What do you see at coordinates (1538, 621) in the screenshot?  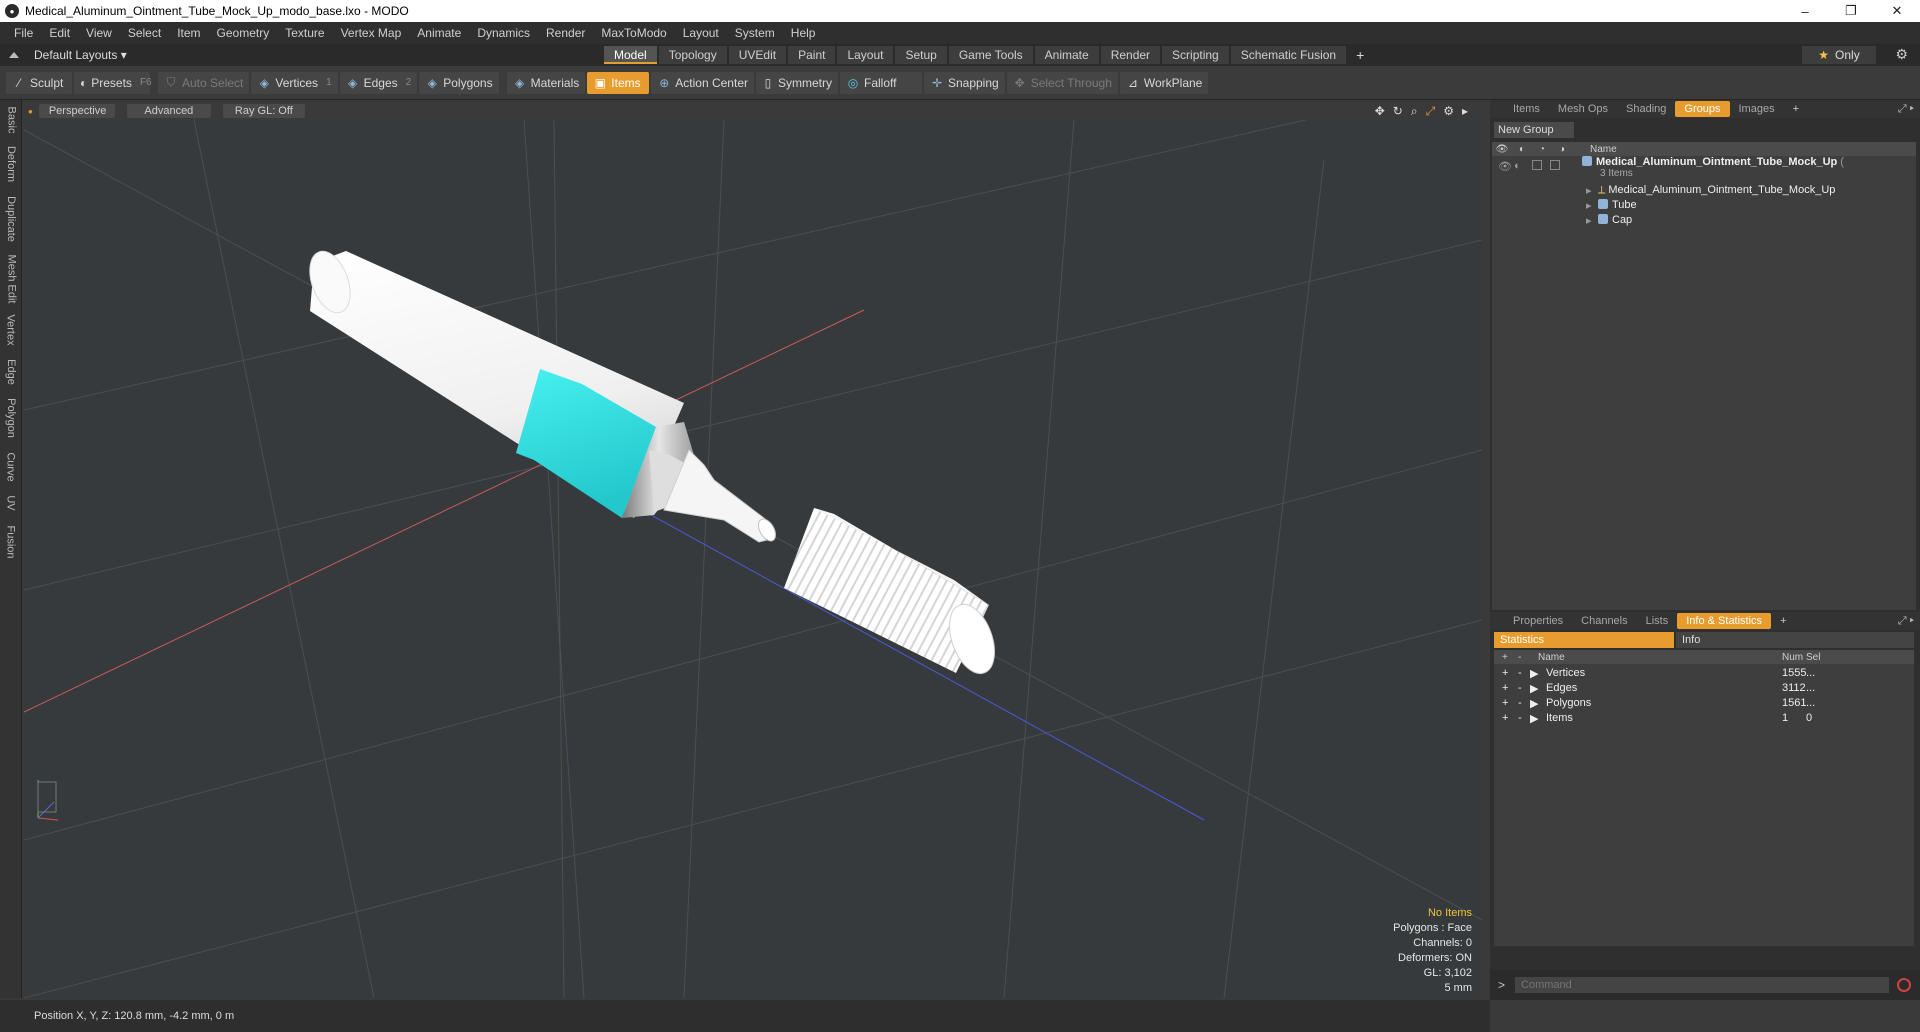 I see `tab-properties: Properties` at bounding box center [1538, 621].